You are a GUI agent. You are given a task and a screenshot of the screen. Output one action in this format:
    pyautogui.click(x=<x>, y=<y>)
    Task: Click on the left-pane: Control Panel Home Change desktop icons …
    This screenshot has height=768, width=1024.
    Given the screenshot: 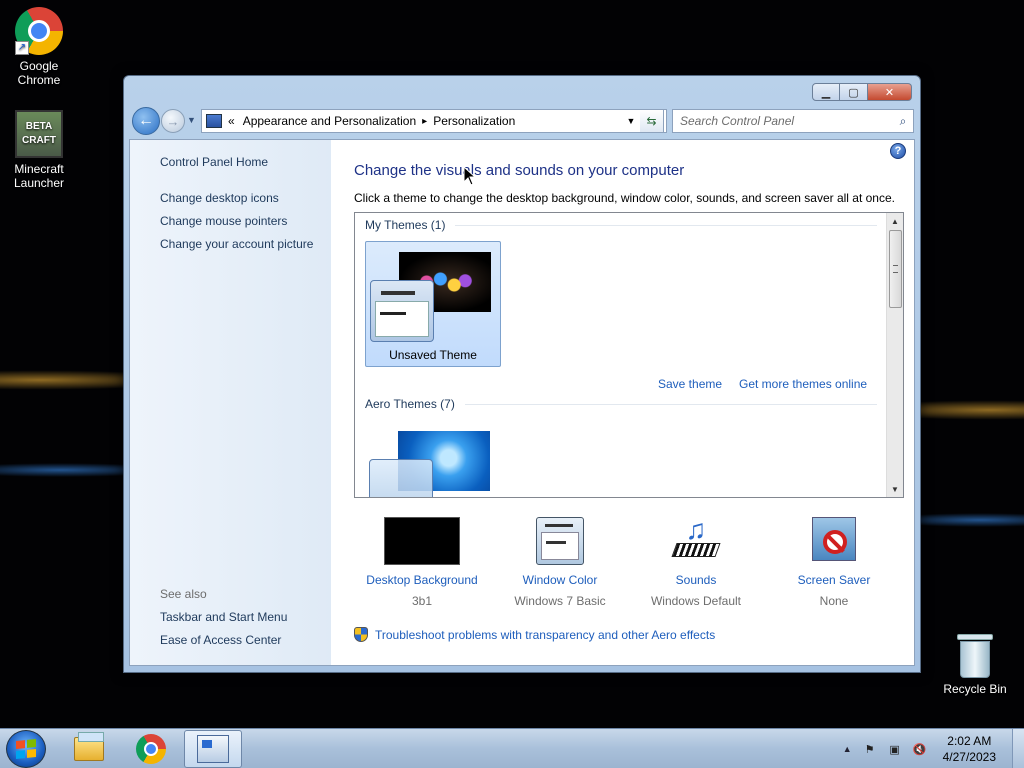 What is the action you would take?
    pyautogui.click(x=230, y=402)
    